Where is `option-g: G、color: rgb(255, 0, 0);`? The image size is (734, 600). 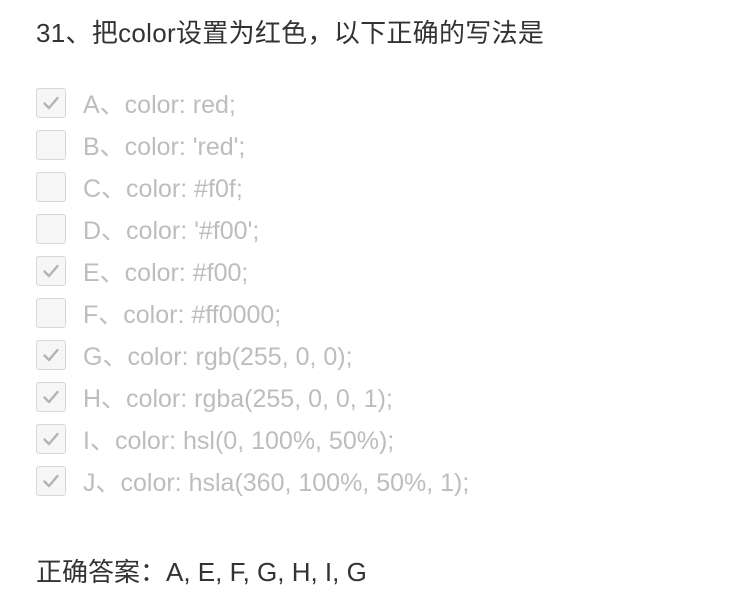
option-g: G、color: rgb(255, 0, 0); is located at coordinates (252, 355).